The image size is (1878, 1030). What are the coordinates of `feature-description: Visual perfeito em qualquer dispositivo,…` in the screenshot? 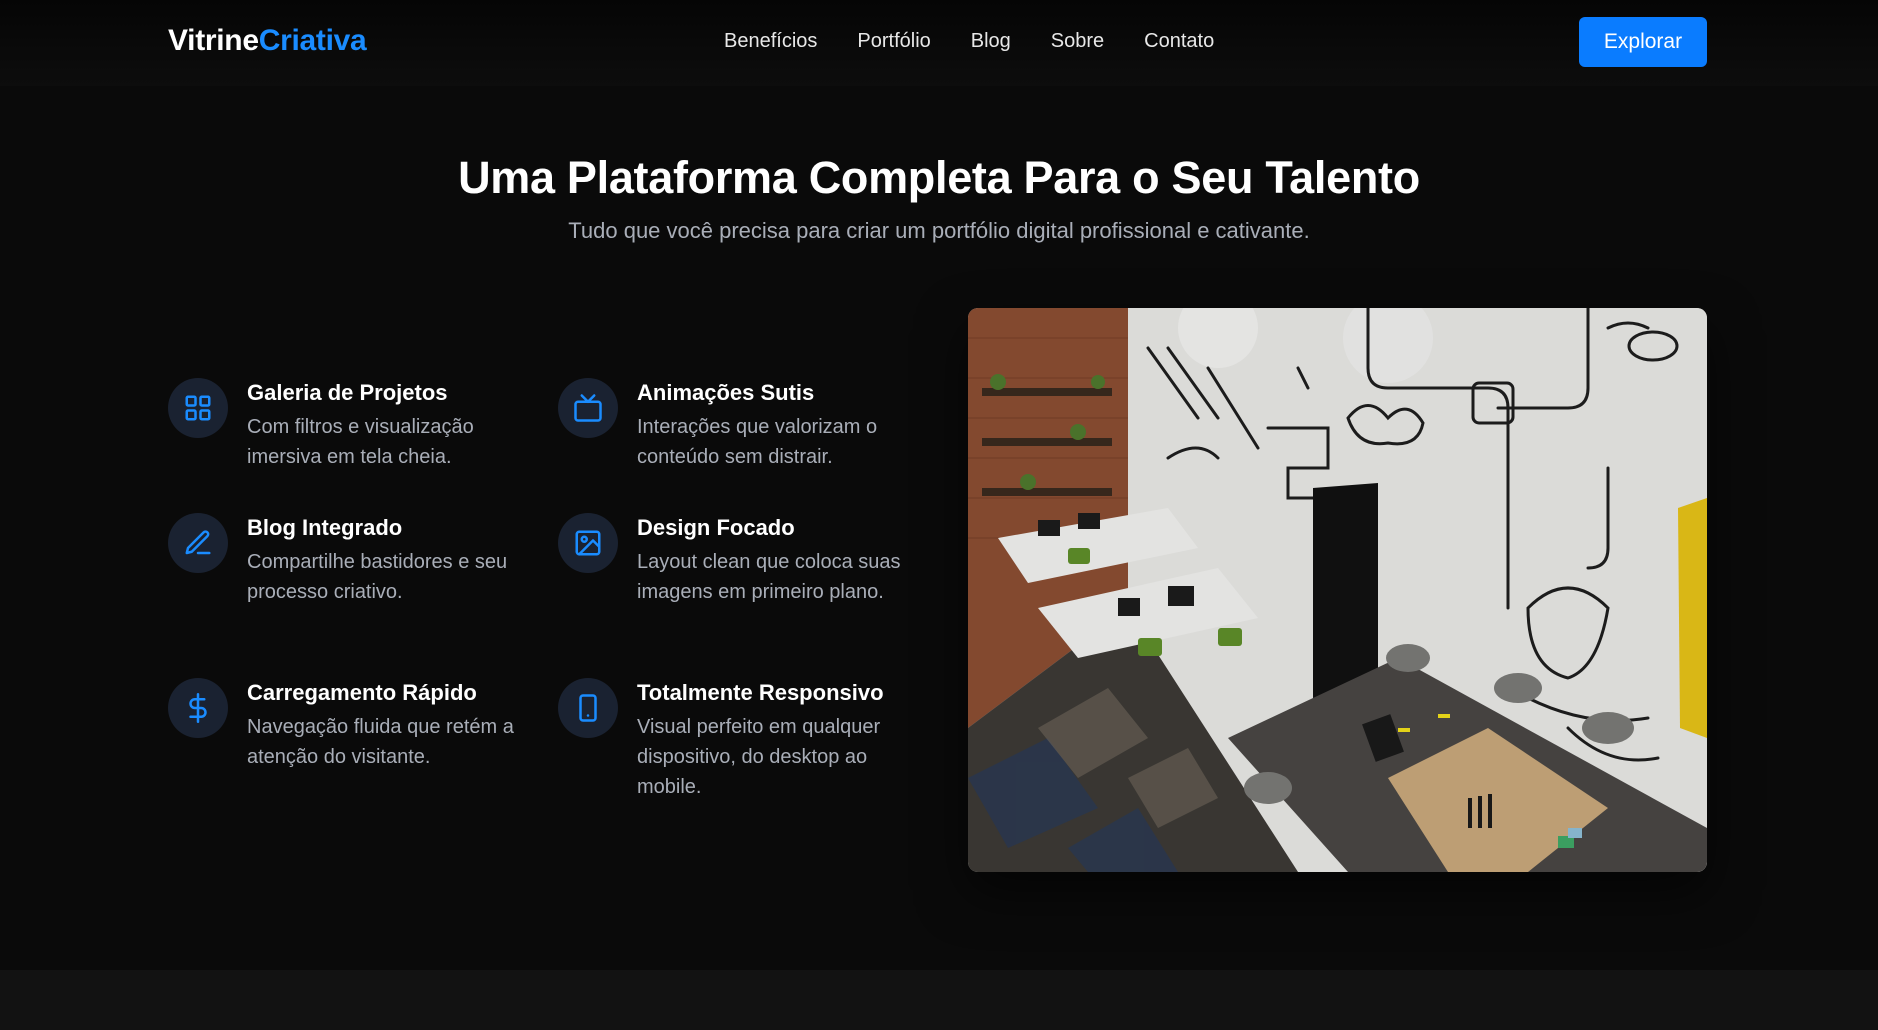 It's located at (759, 757).